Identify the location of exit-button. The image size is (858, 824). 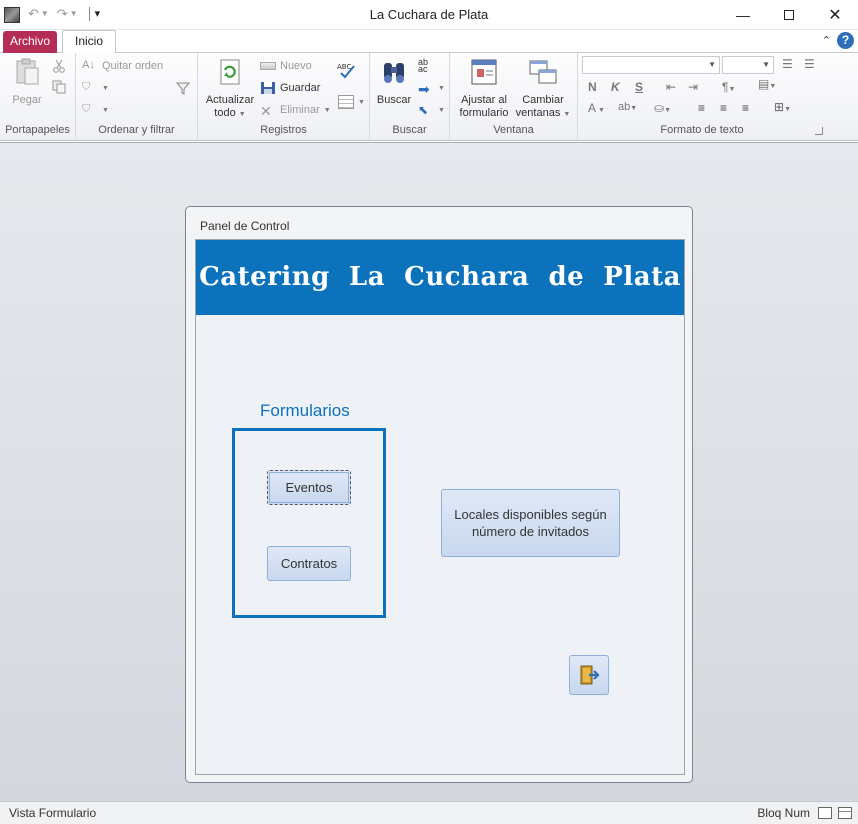
(589, 675).